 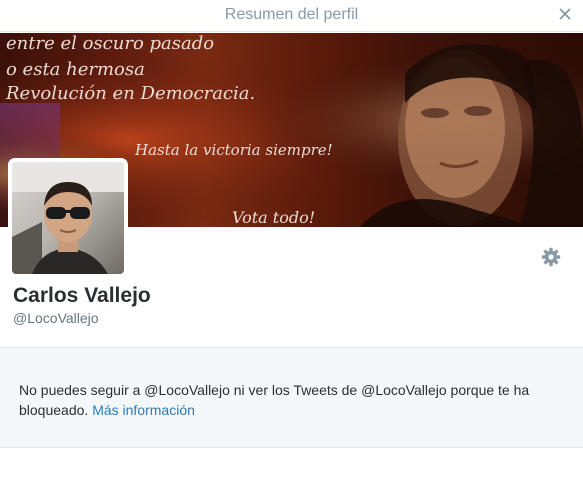 I want to click on modal-title: Resumen del perfil, so click(x=291, y=14).